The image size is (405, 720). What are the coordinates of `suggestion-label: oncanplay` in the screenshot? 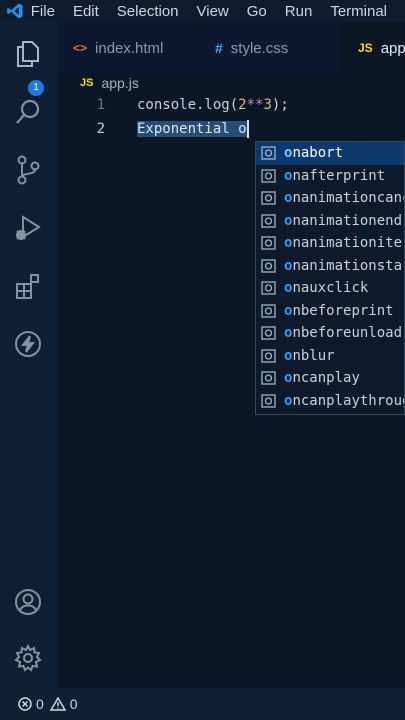 It's located at (322, 378).